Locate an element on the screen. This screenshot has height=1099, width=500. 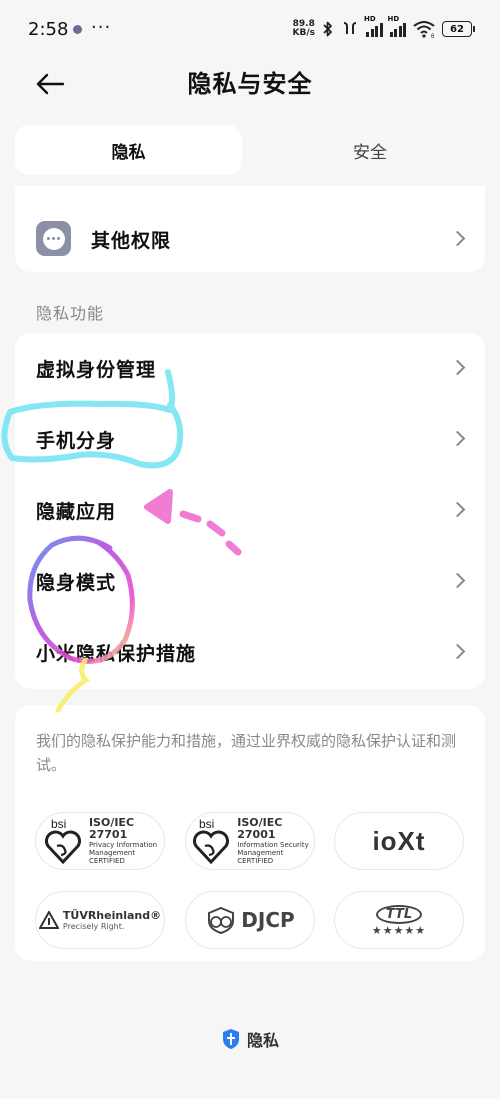
back-button is located at coordinates (50, 84).